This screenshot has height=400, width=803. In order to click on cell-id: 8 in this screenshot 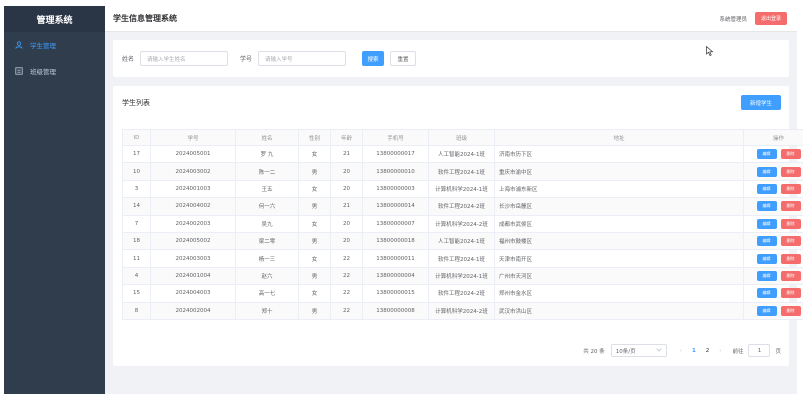, I will do `click(136, 310)`.